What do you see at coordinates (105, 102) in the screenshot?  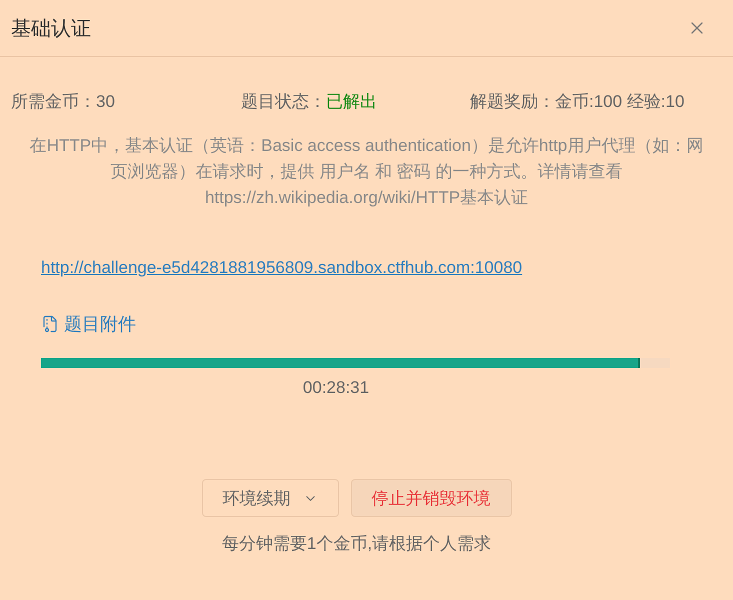 I see `stat-value: 30` at bounding box center [105, 102].